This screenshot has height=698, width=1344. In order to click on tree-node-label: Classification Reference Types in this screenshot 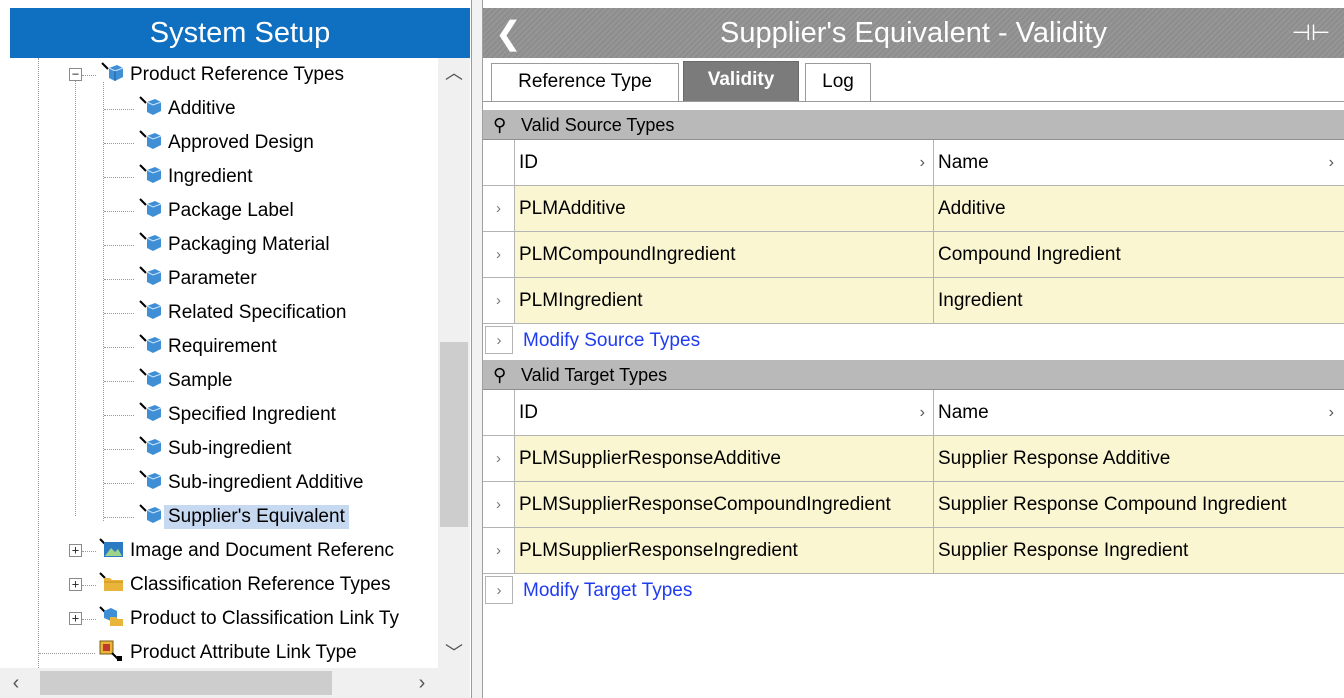, I will do `click(260, 584)`.